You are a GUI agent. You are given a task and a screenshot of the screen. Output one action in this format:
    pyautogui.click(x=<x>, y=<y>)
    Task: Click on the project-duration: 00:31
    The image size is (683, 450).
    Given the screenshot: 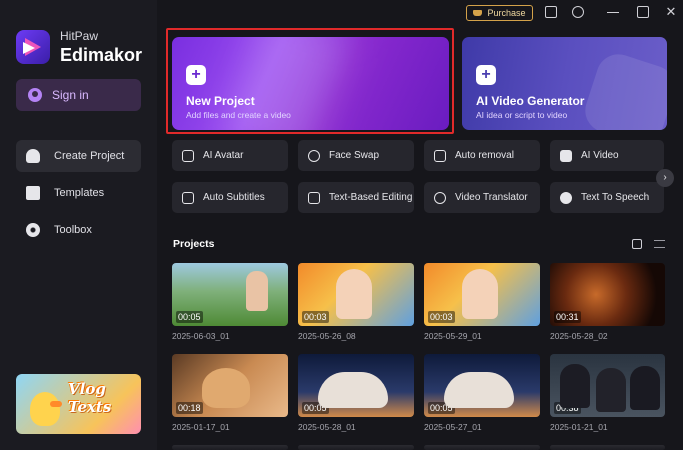 What is the action you would take?
    pyautogui.click(x=567, y=317)
    